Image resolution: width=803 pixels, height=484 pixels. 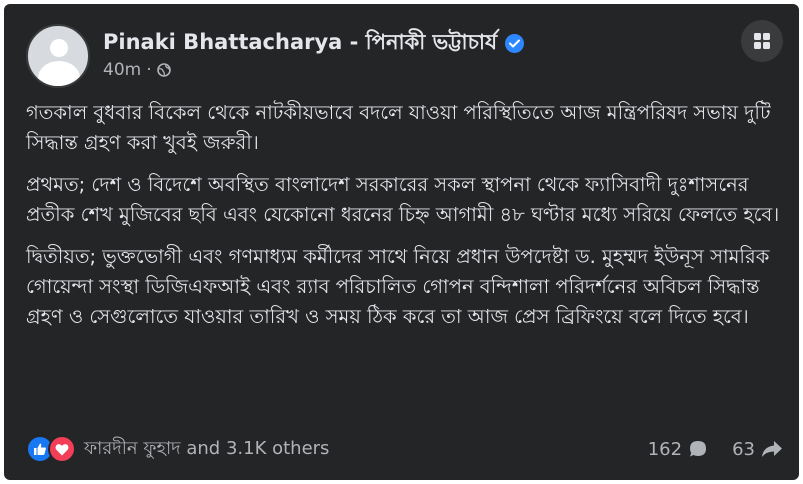 I want to click on post-footer: ফারদীন ফুহাদ and 3.1K others 162 63, so click(x=404, y=449).